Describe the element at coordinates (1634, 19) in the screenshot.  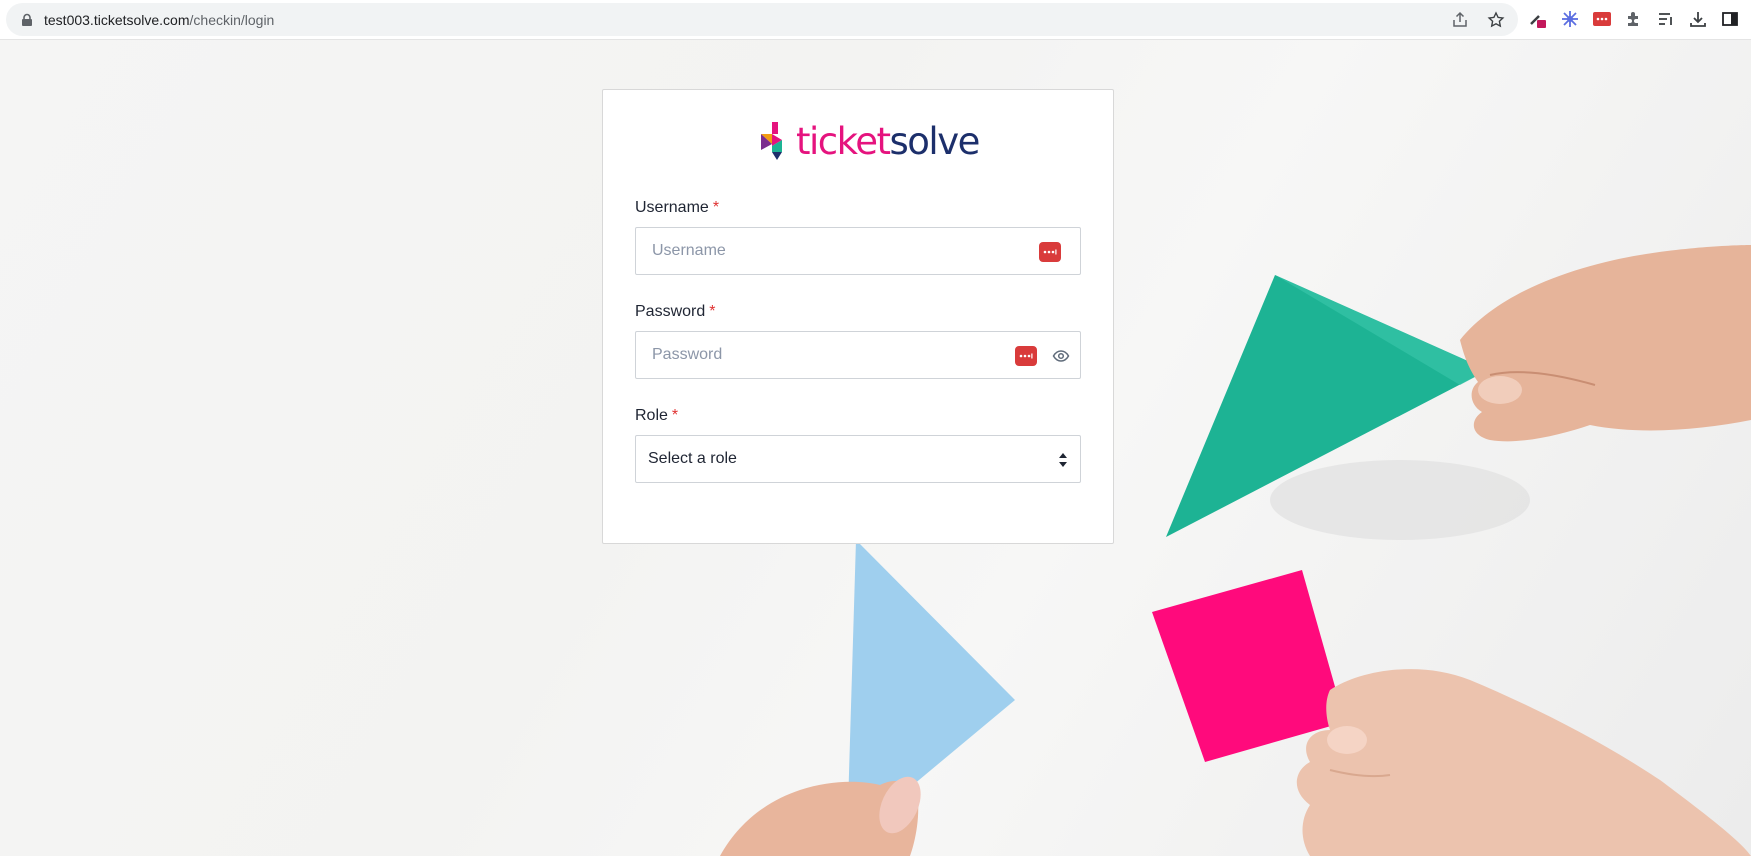
I see `puzzle-extensions-icon` at that location.